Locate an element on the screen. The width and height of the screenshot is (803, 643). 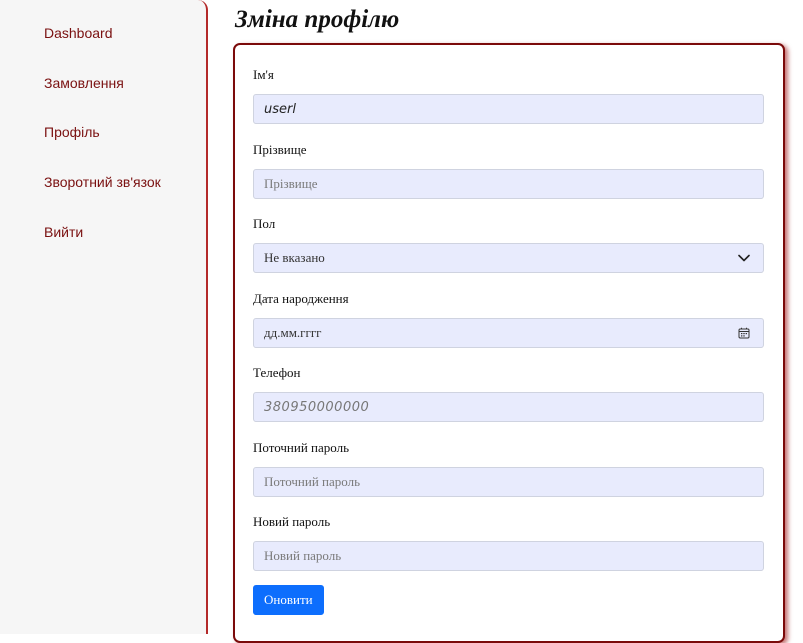
gender-field-group: Пол Не вказано is located at coordinates (508, 244).